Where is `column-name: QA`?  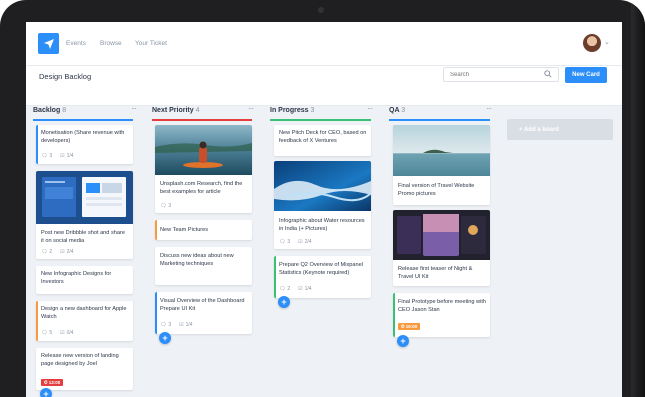 column-name: QA is located at coordinates (394, 110).